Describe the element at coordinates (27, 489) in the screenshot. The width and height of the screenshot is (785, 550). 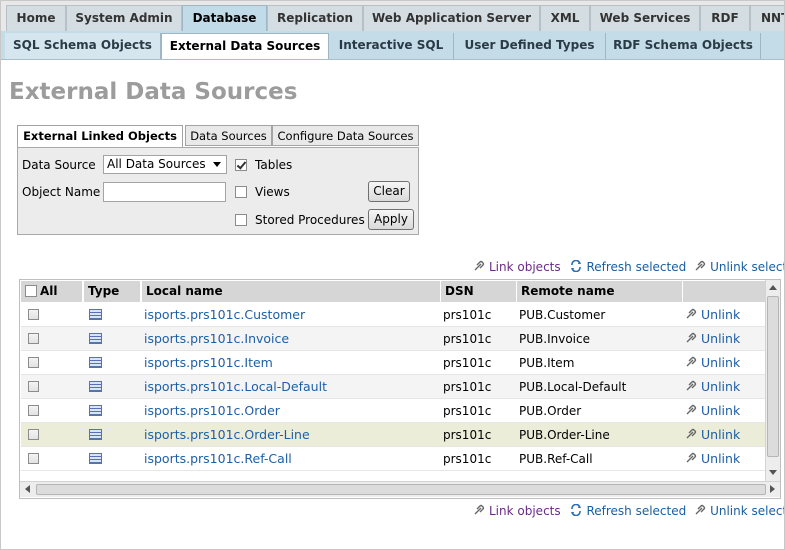
I see `scroll-left-icon` at that location.